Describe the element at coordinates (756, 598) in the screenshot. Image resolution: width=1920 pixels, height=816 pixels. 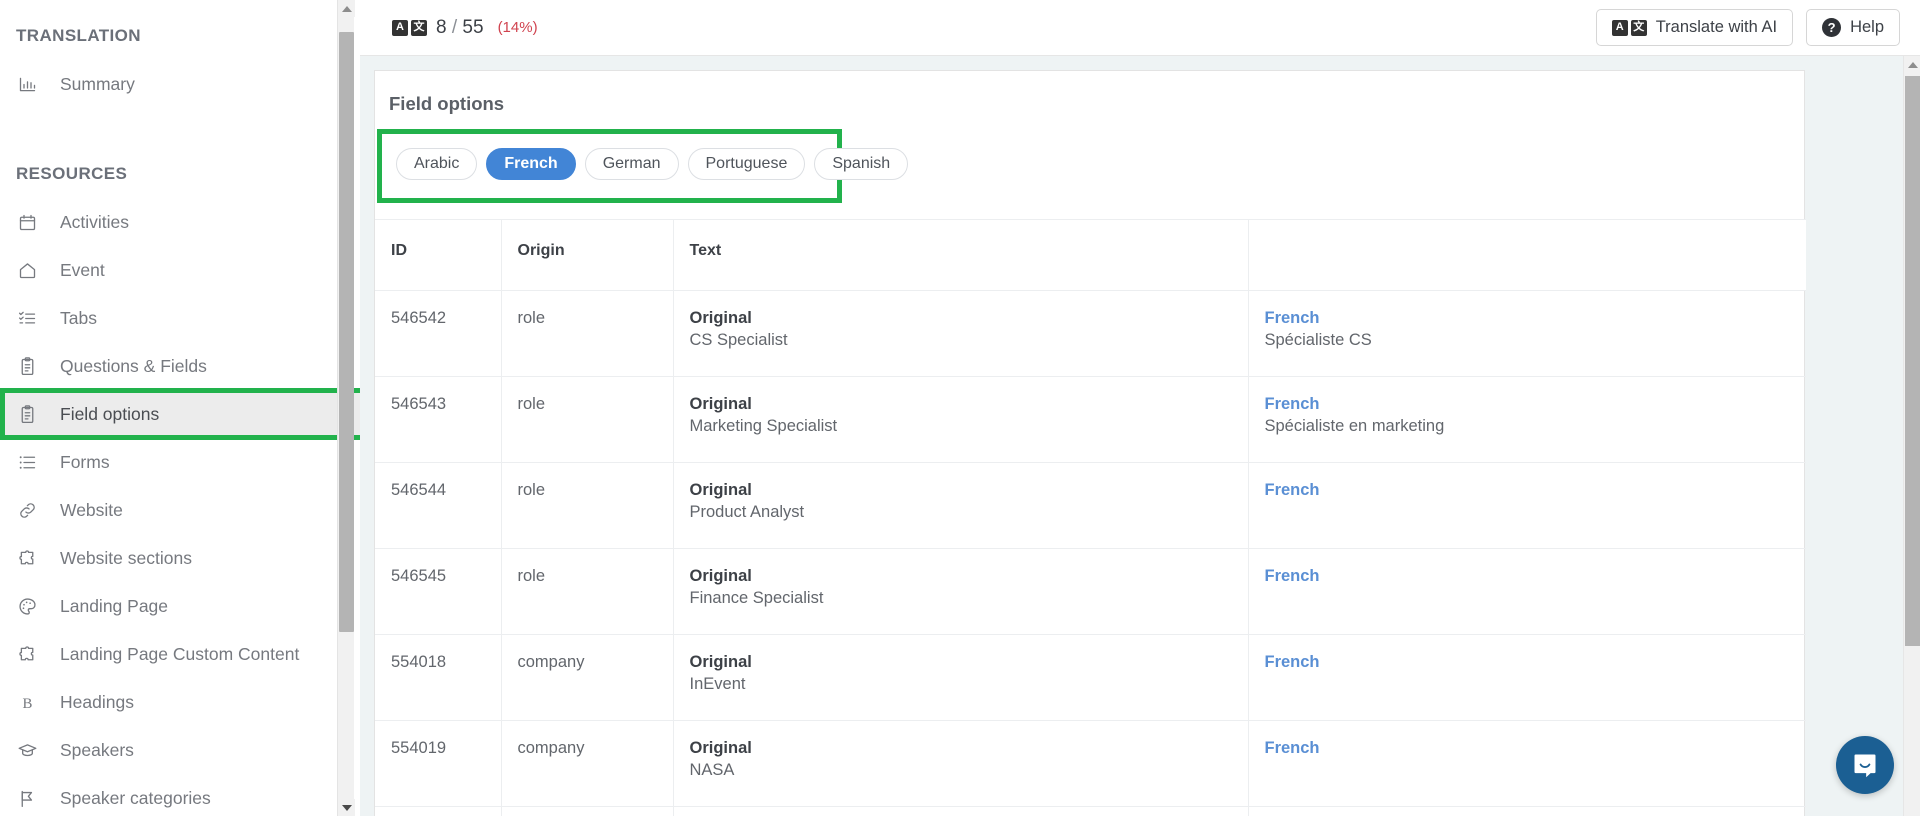
I see `original-value: Finance Specialist` at that location.